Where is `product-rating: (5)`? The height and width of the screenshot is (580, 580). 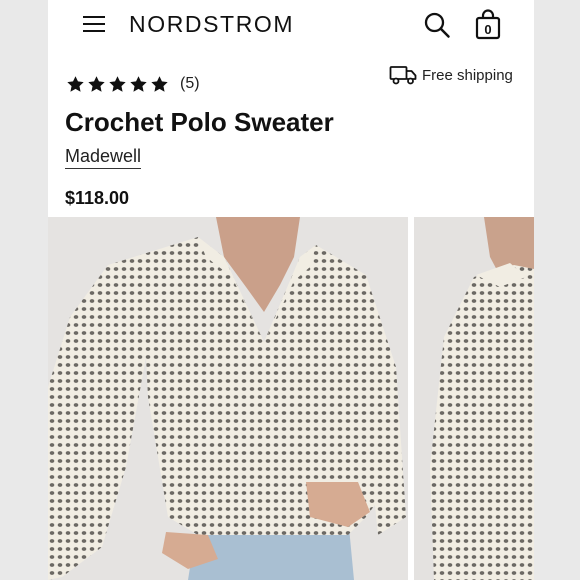
product-rating: (5) is located at coordinates (133, 84).